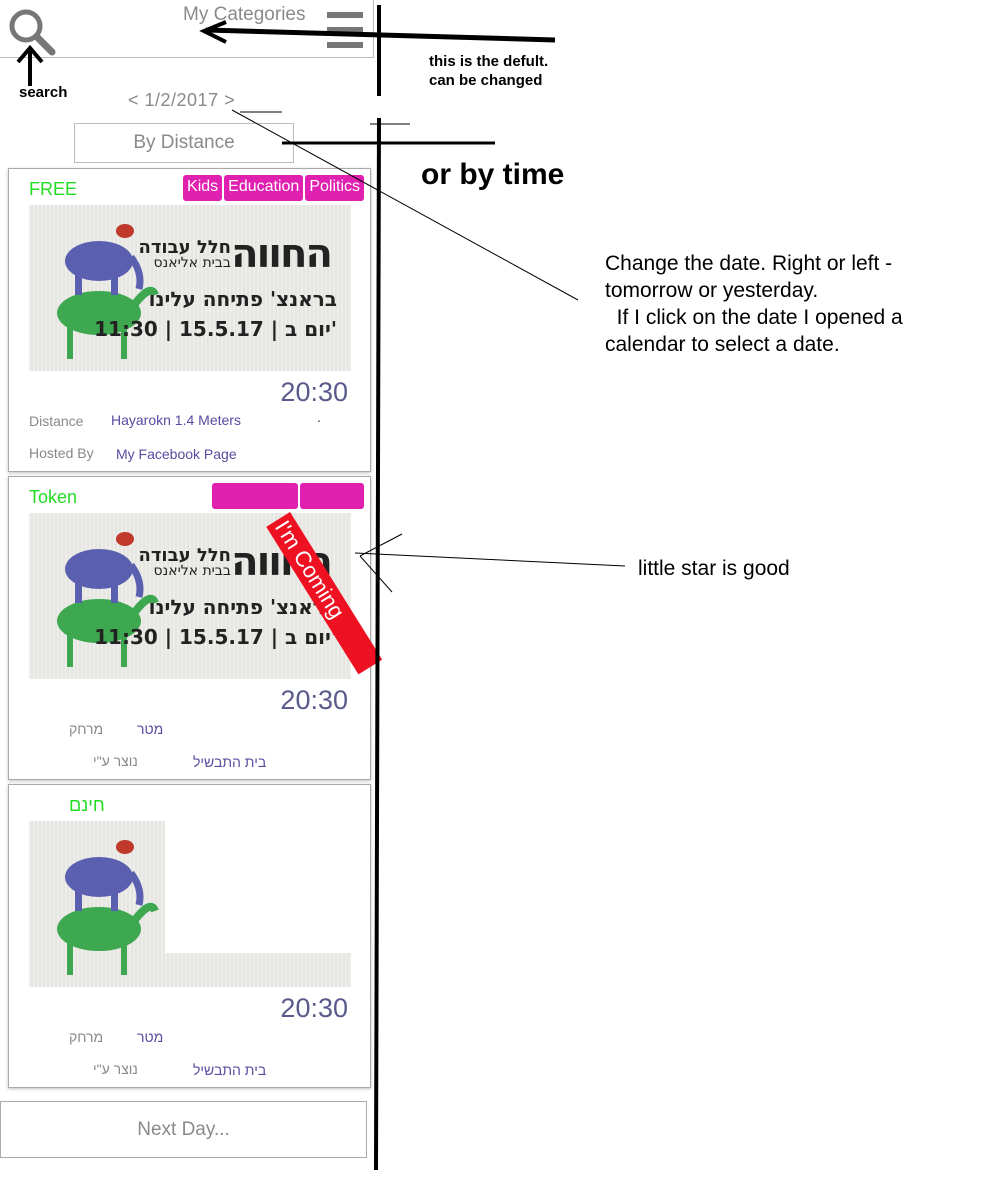  What do you see at coordinates (493, 174) in the screenshot?
I see `time-annotation: or by time` at bounding box center [493, 174].